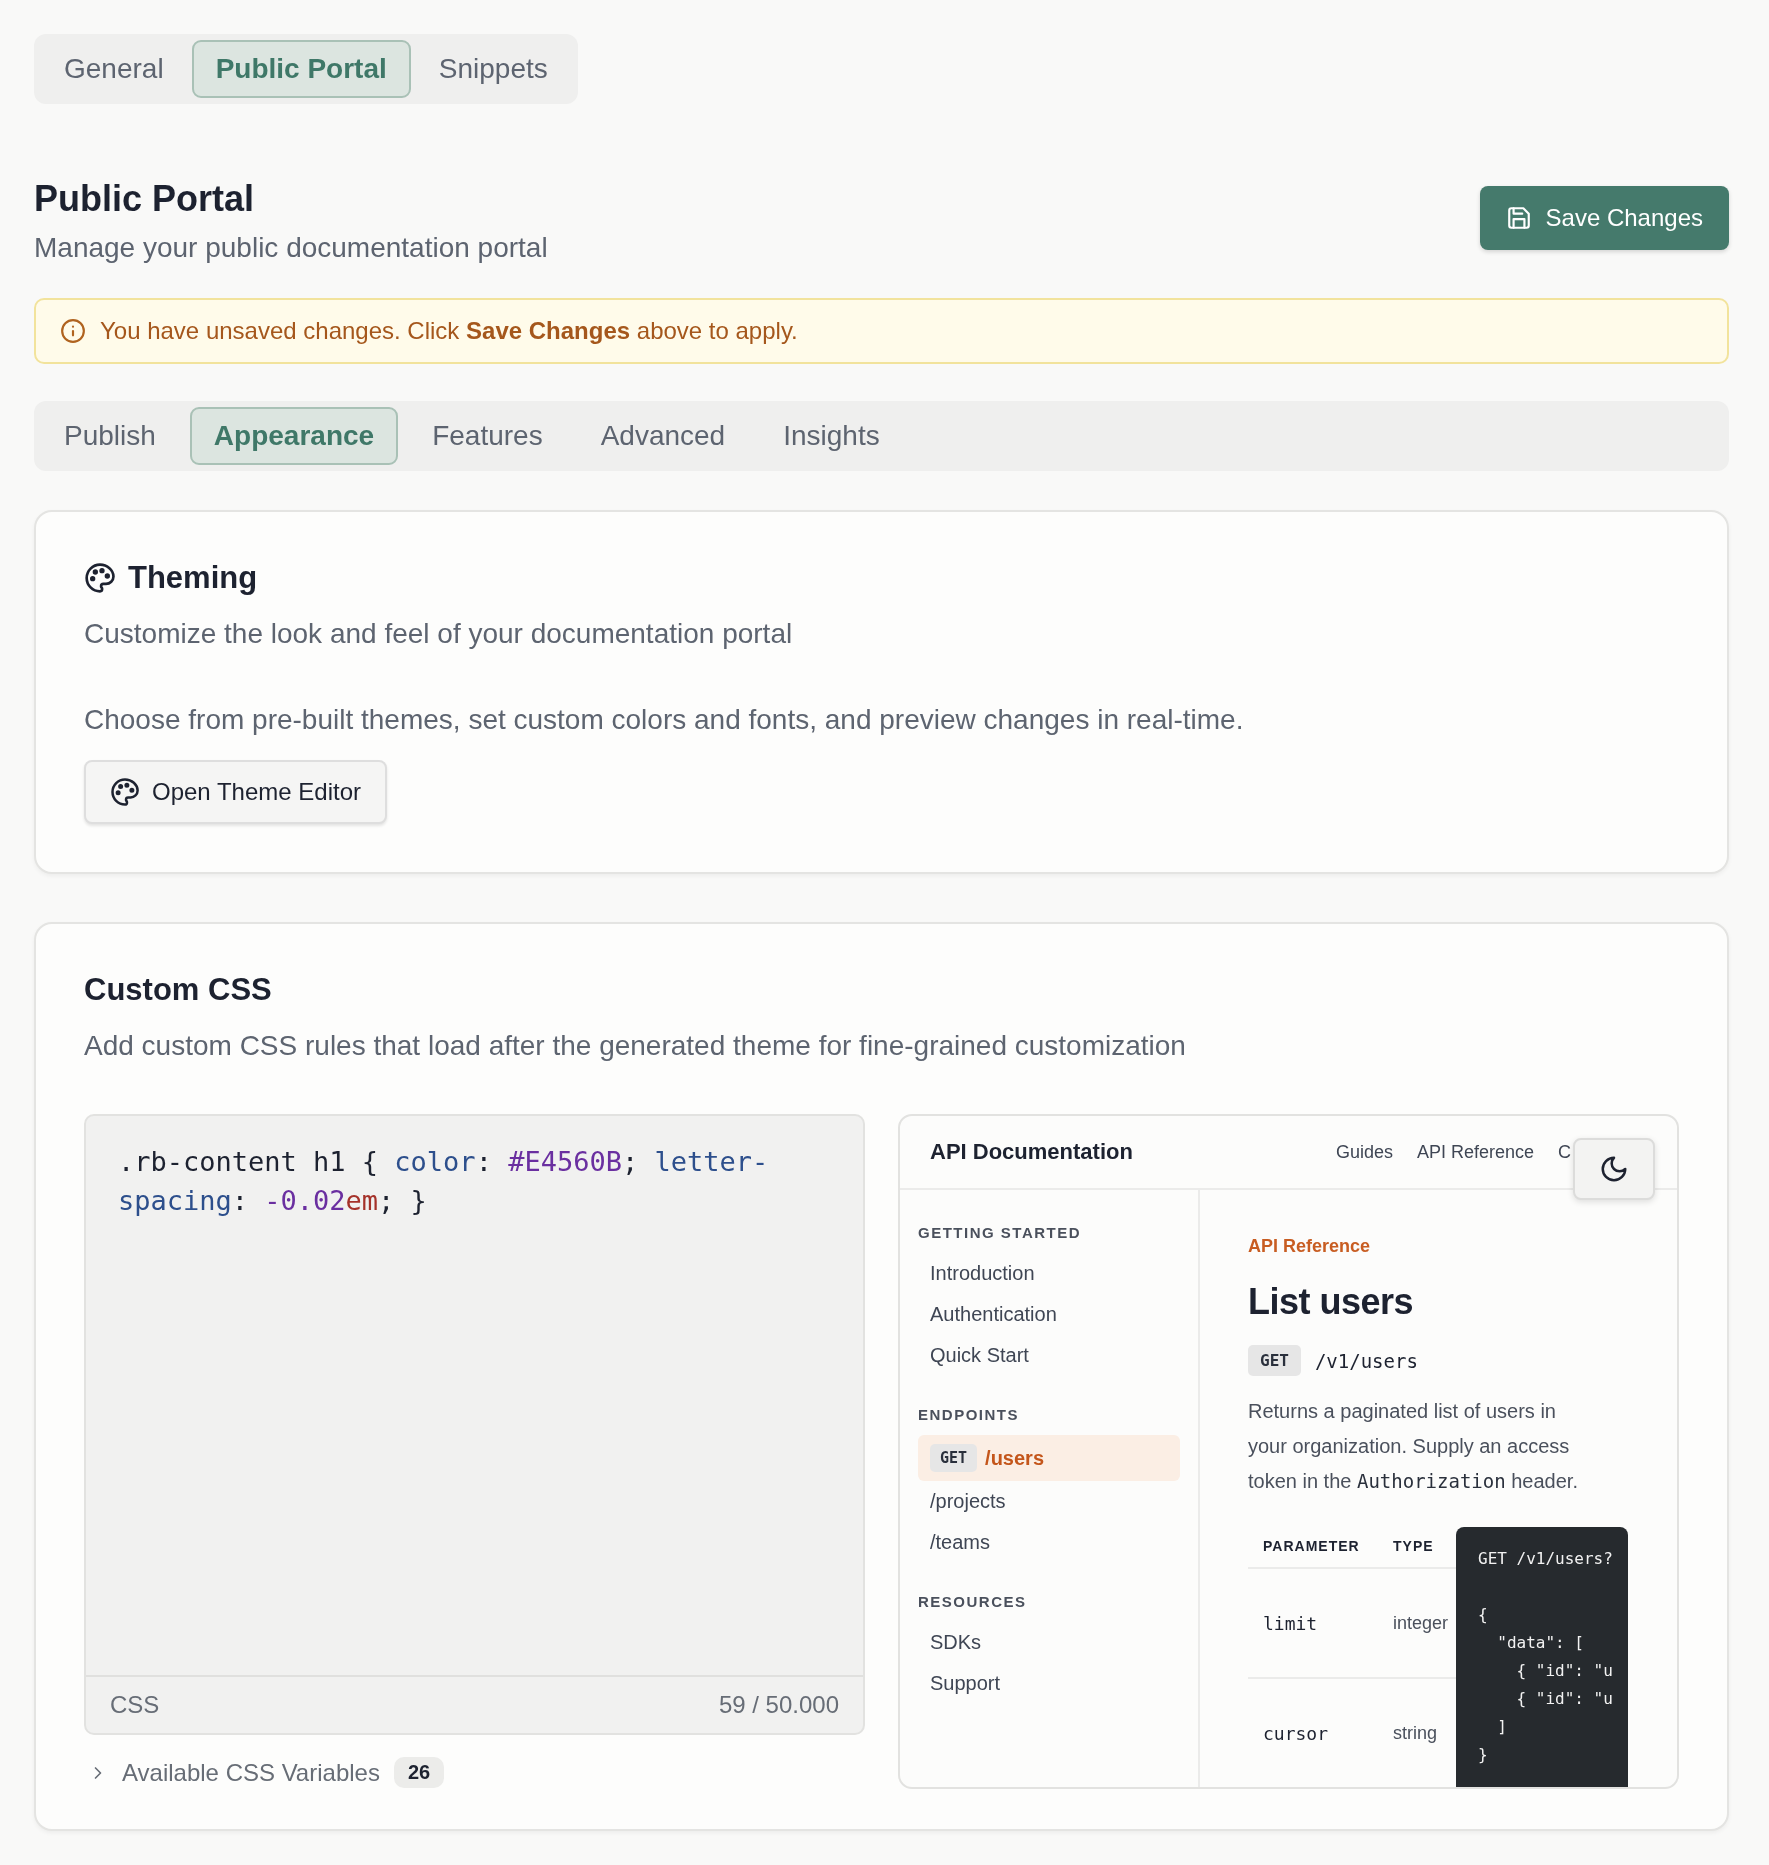 This screenshot has height=1865, width=1769. What do you see at coordinates (114, 69) in the screenshot?
I see `tab: General` at bounding box center [114, 69].